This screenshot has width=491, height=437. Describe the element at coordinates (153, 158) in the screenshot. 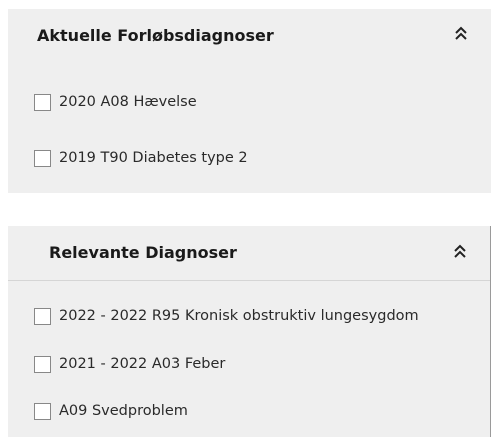

I see `diagnosis-label: 2019 T90 Diabetes type 2` at that location.